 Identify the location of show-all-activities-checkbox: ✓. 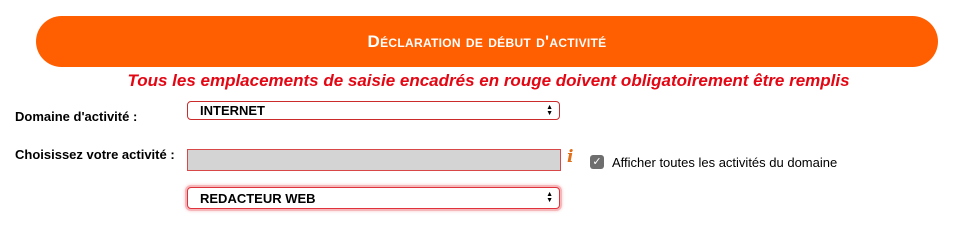
(597, 162).